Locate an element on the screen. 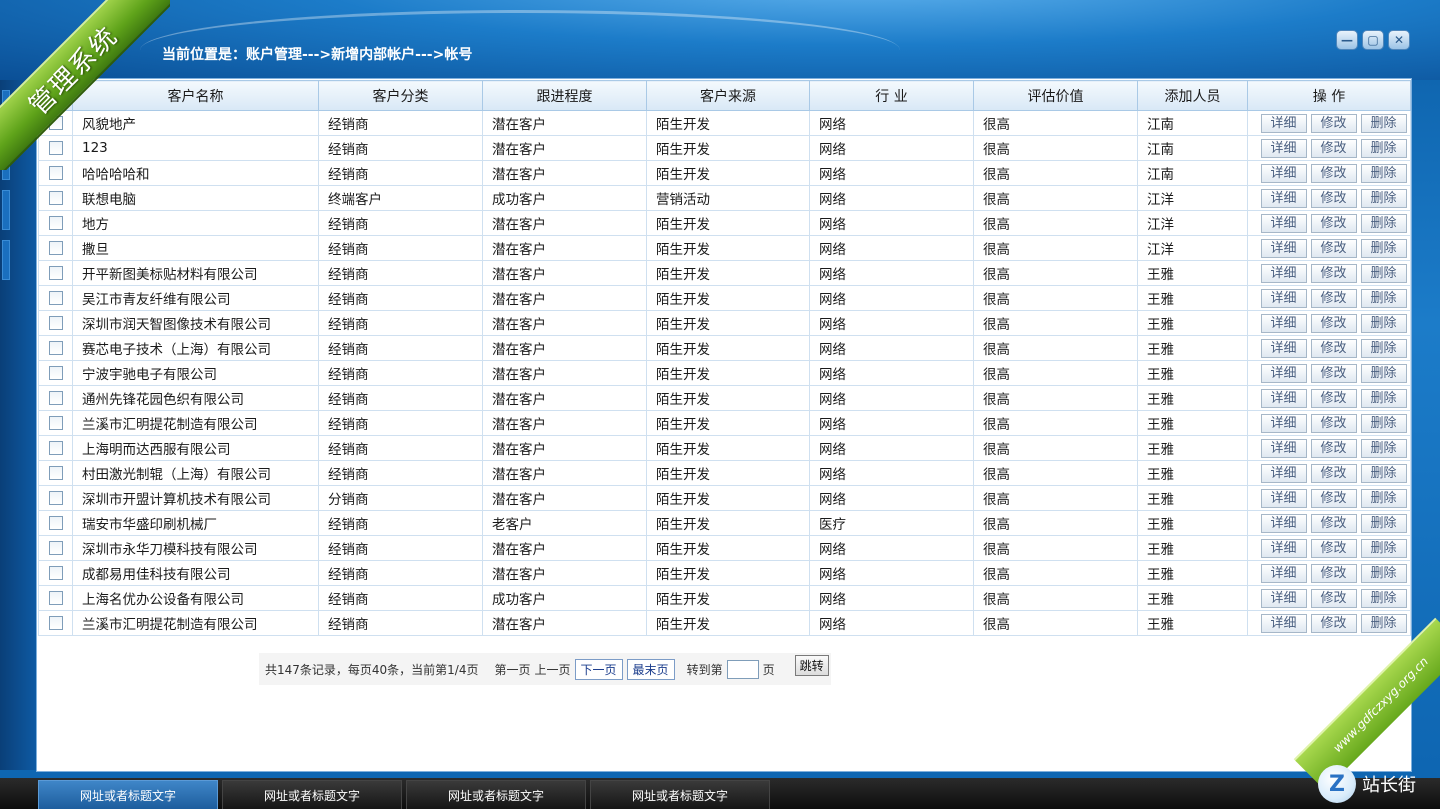 The width and height of the screenshot is (1440, 809). maximize-button: ▢ is located at coordinates (1373, 40).